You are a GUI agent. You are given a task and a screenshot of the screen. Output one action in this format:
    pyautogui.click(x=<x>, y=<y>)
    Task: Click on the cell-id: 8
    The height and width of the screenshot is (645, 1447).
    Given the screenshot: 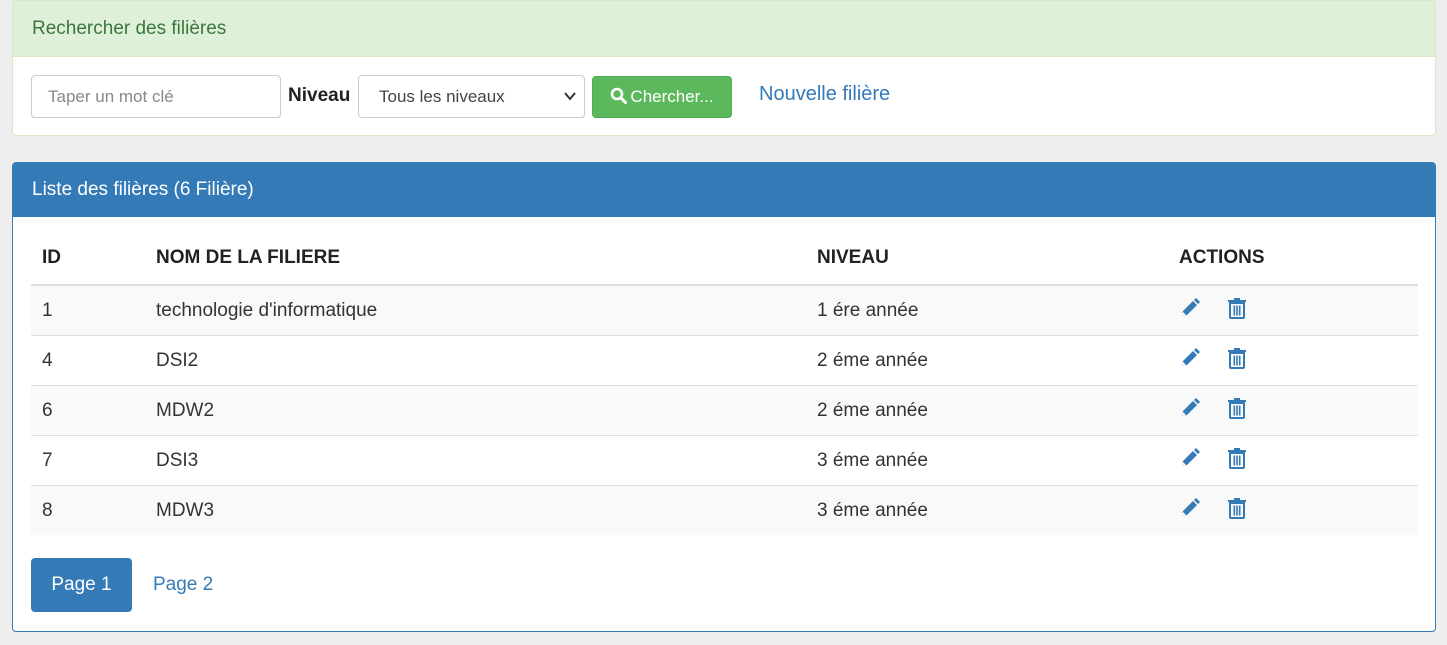 What is the action you would take?
    pyautogui.click(x=88, y=510)
    